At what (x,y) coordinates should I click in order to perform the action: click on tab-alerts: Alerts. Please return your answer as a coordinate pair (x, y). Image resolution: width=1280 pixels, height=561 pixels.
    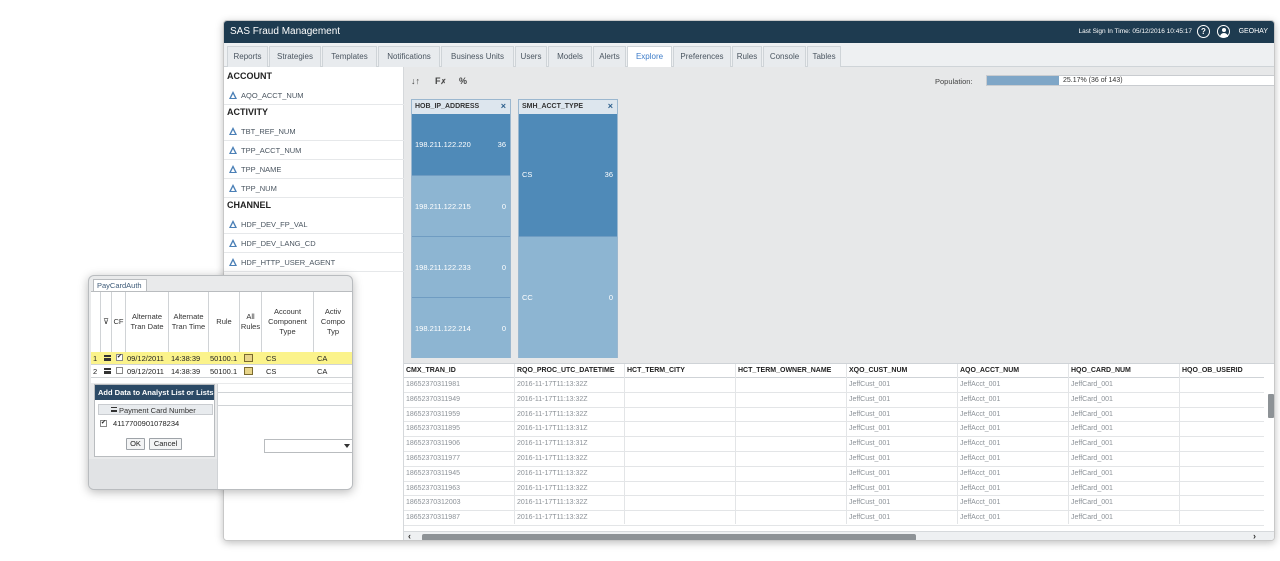
    Looking at the image, I should click on (609, 56).